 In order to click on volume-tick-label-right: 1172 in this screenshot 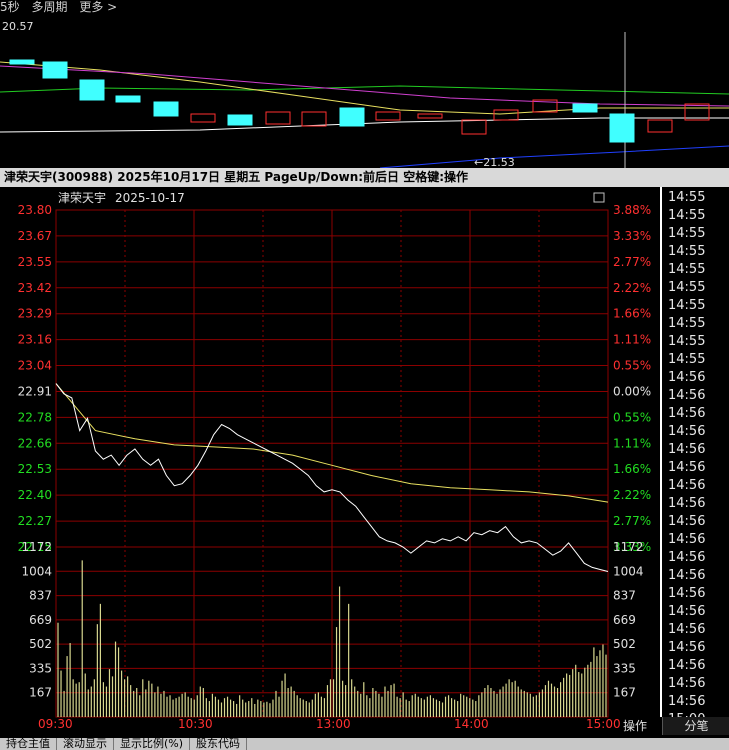, I will do `click(628, 547)`.